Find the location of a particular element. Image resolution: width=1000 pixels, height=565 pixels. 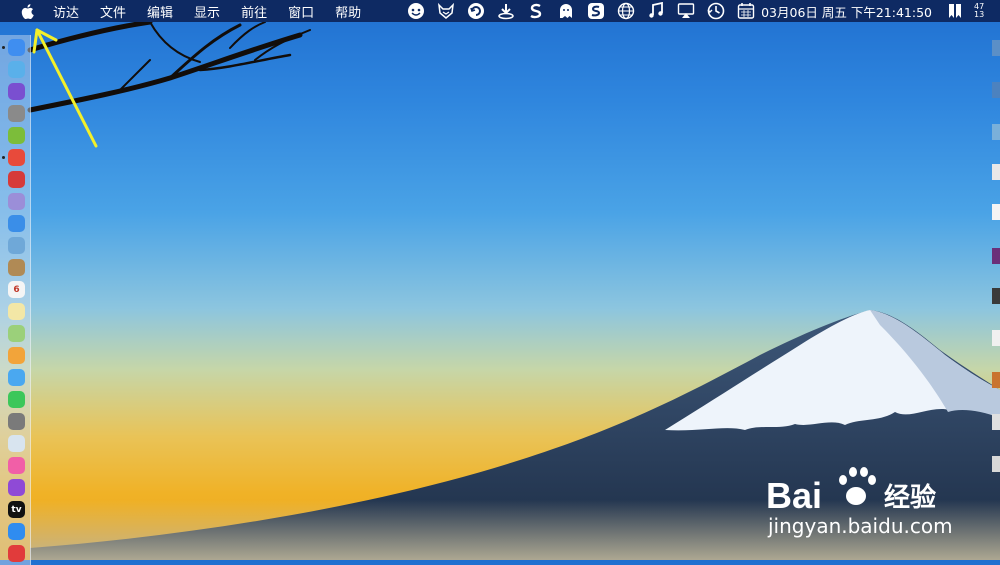

apple-tv-label: tv is located at coordinates (16, 509).